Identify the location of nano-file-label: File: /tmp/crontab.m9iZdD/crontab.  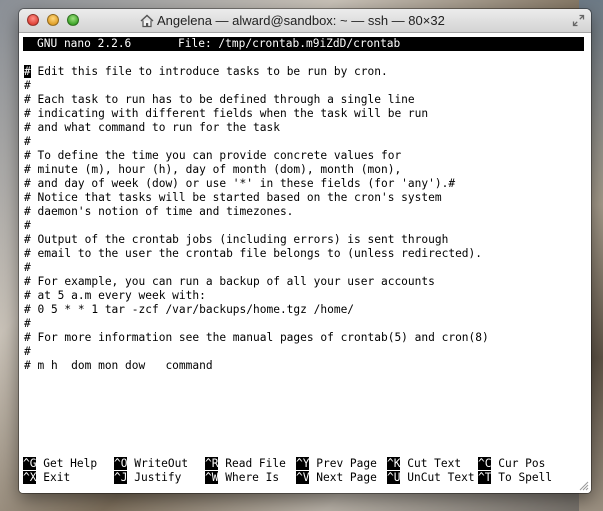
(289, 43).